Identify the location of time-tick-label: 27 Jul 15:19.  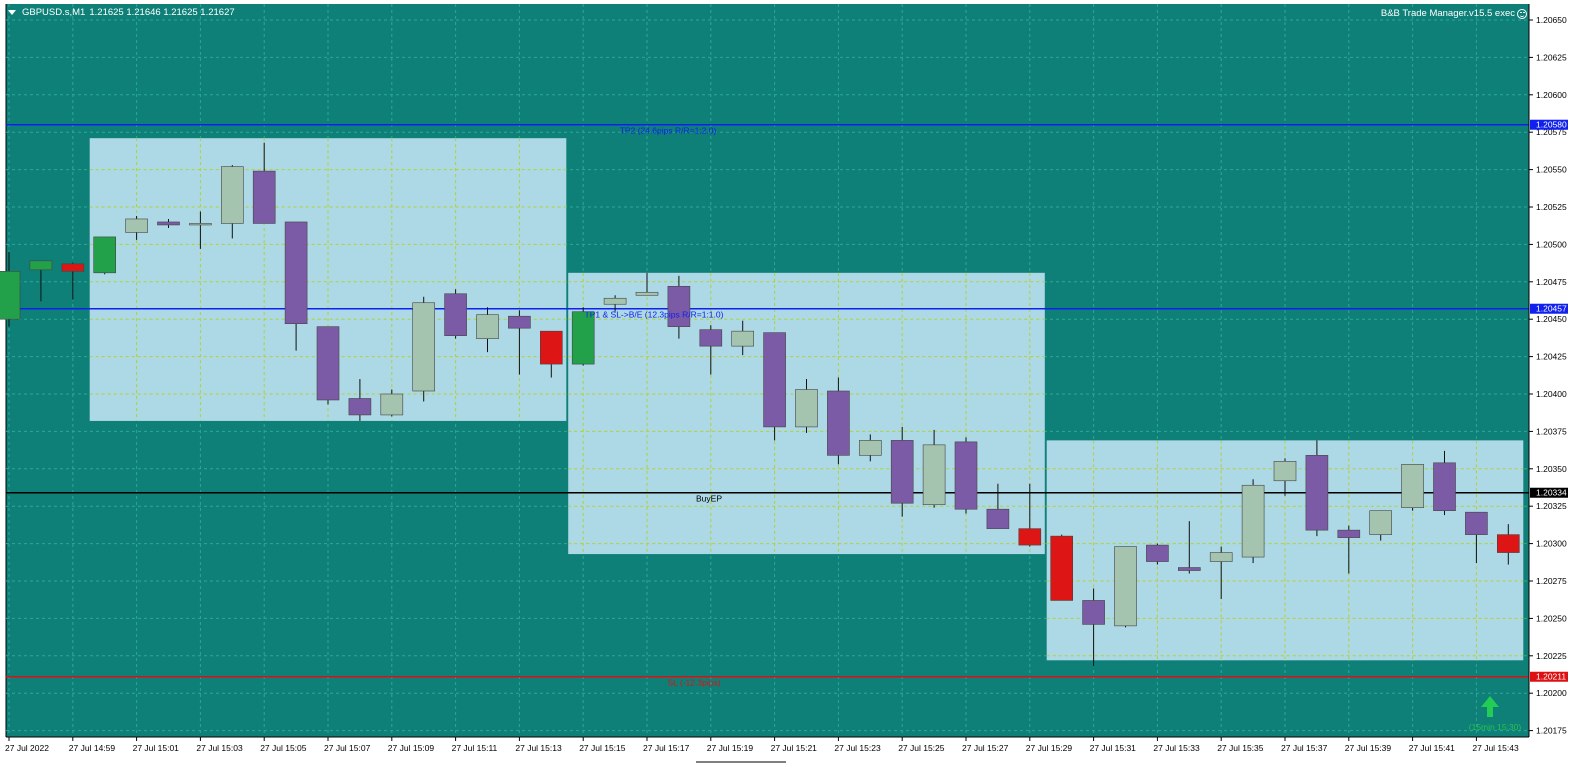
(730, 748).